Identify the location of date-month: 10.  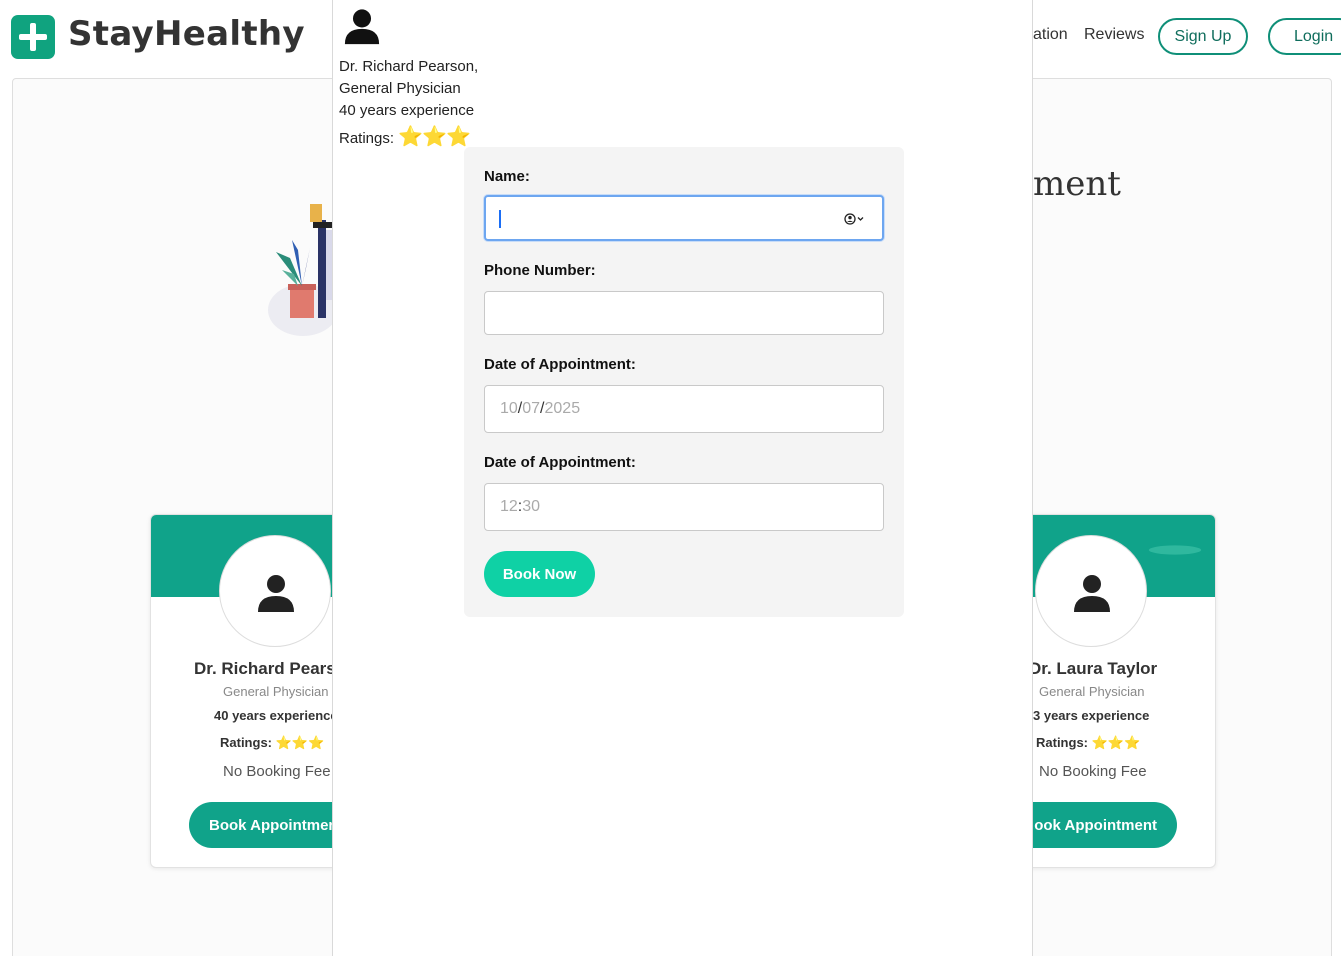
(509, 408).